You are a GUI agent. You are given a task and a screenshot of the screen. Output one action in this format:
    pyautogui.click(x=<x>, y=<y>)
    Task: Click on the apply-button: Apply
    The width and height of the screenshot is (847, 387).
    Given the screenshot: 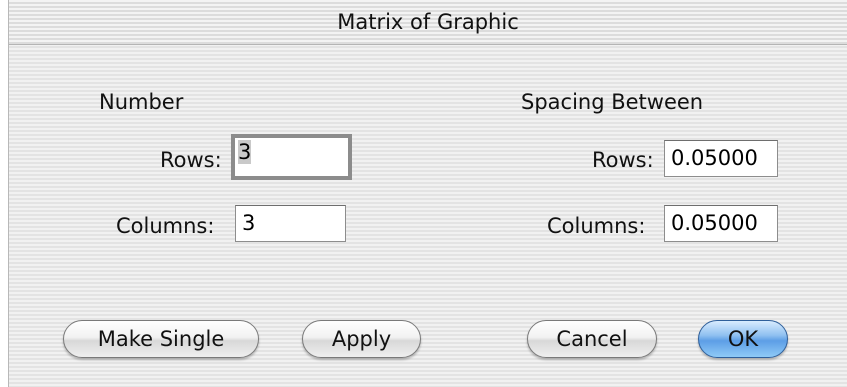 What is the action you would take?
    pyautogui.click(x=361, y=339)
    